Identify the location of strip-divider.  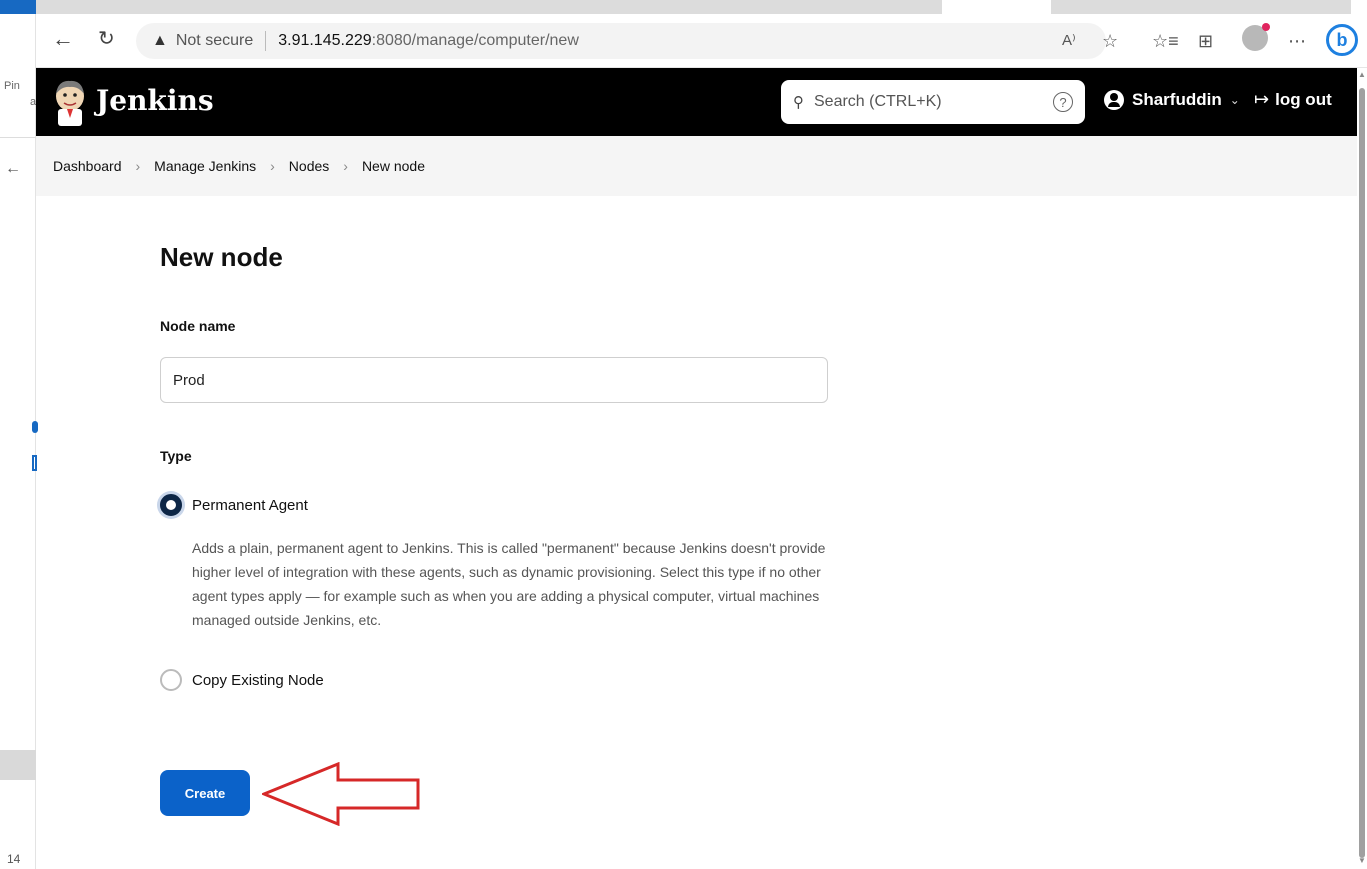
(18, 137).